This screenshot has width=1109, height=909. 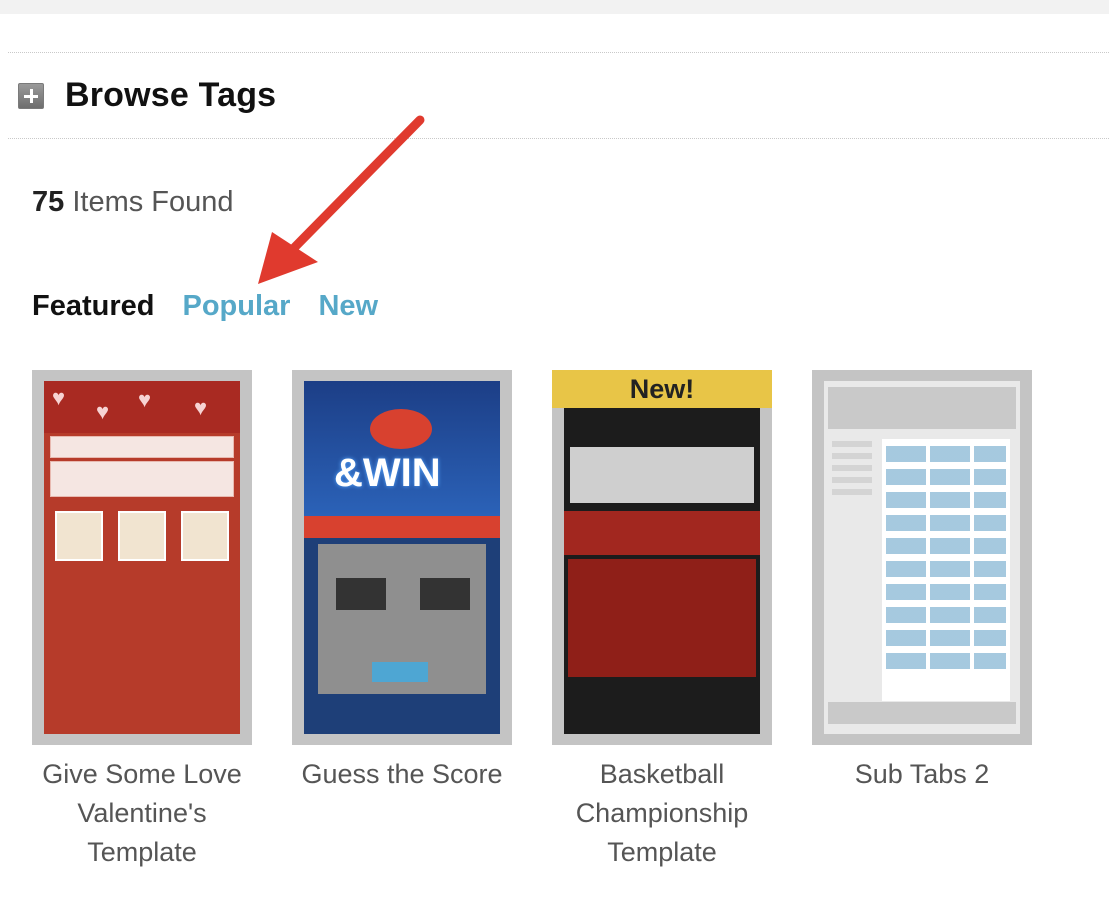 I want to click on template-thumbnail-frame: ♥ ♥ ♥ ♥, so click(x=142, y=557).